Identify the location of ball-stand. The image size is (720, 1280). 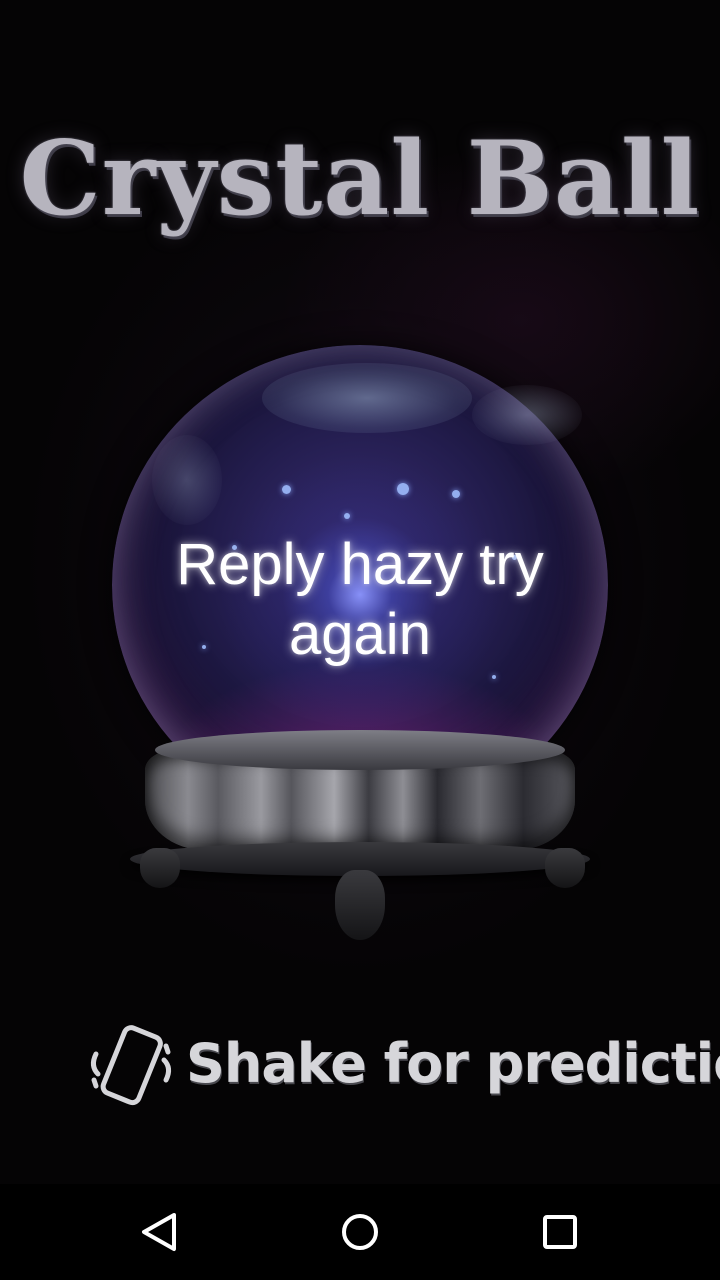
(360, 835).